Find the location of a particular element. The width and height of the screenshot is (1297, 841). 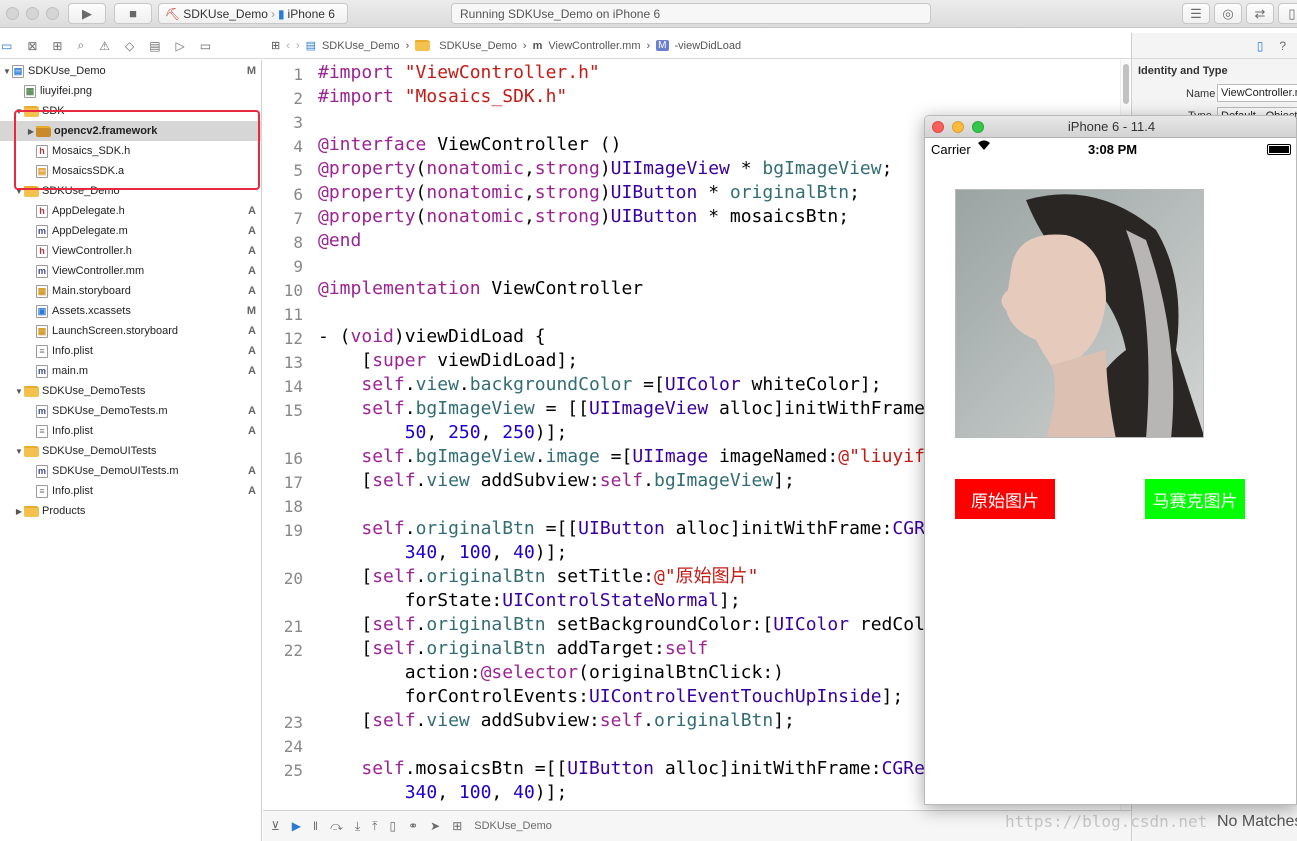

code-line: [self.view addSubview:self.originalBtn]; is located at coordinates (556, 721).